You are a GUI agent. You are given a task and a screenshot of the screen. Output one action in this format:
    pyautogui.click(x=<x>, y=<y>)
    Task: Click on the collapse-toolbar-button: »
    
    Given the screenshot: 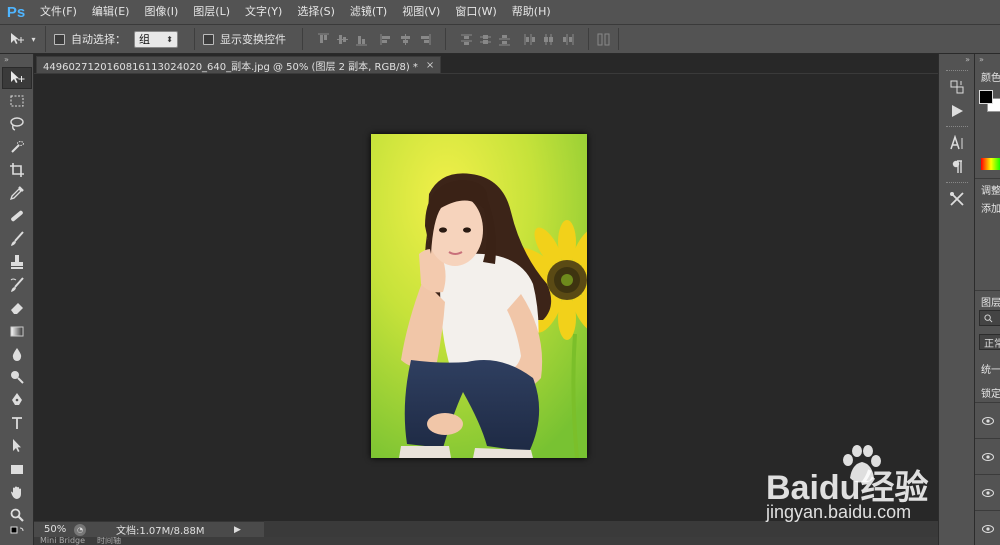 What is the action you would take?
    pyautogui.click(x=16, y=60)
    